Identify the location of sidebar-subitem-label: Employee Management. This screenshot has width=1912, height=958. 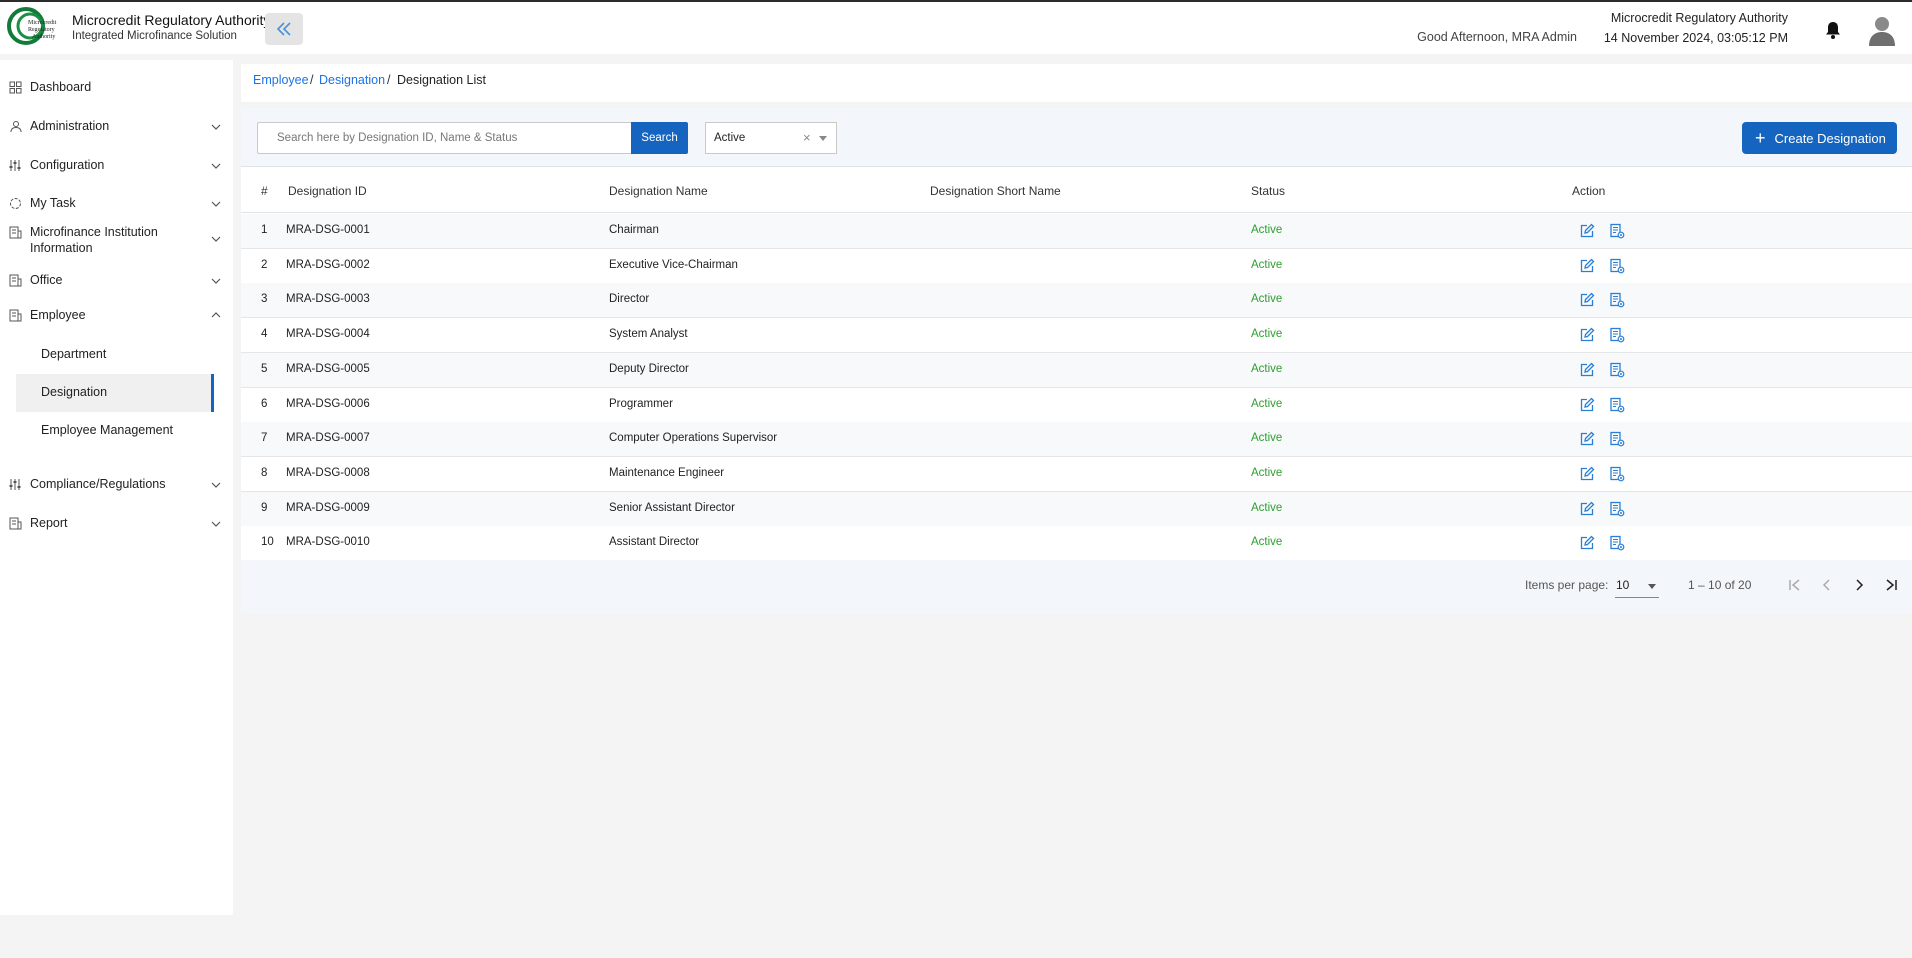
(107, 430).